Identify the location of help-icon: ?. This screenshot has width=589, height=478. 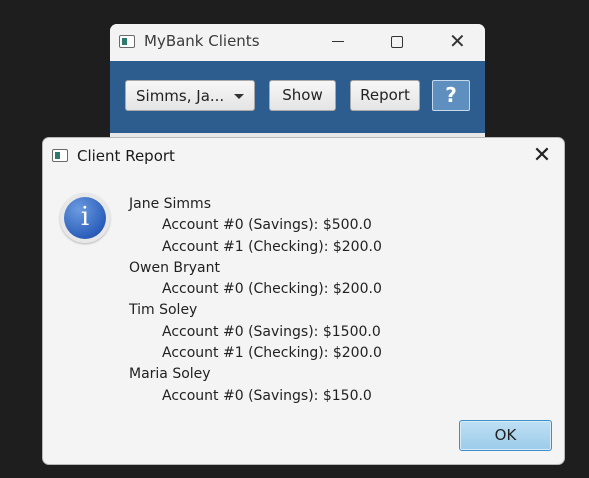
(451, 95).